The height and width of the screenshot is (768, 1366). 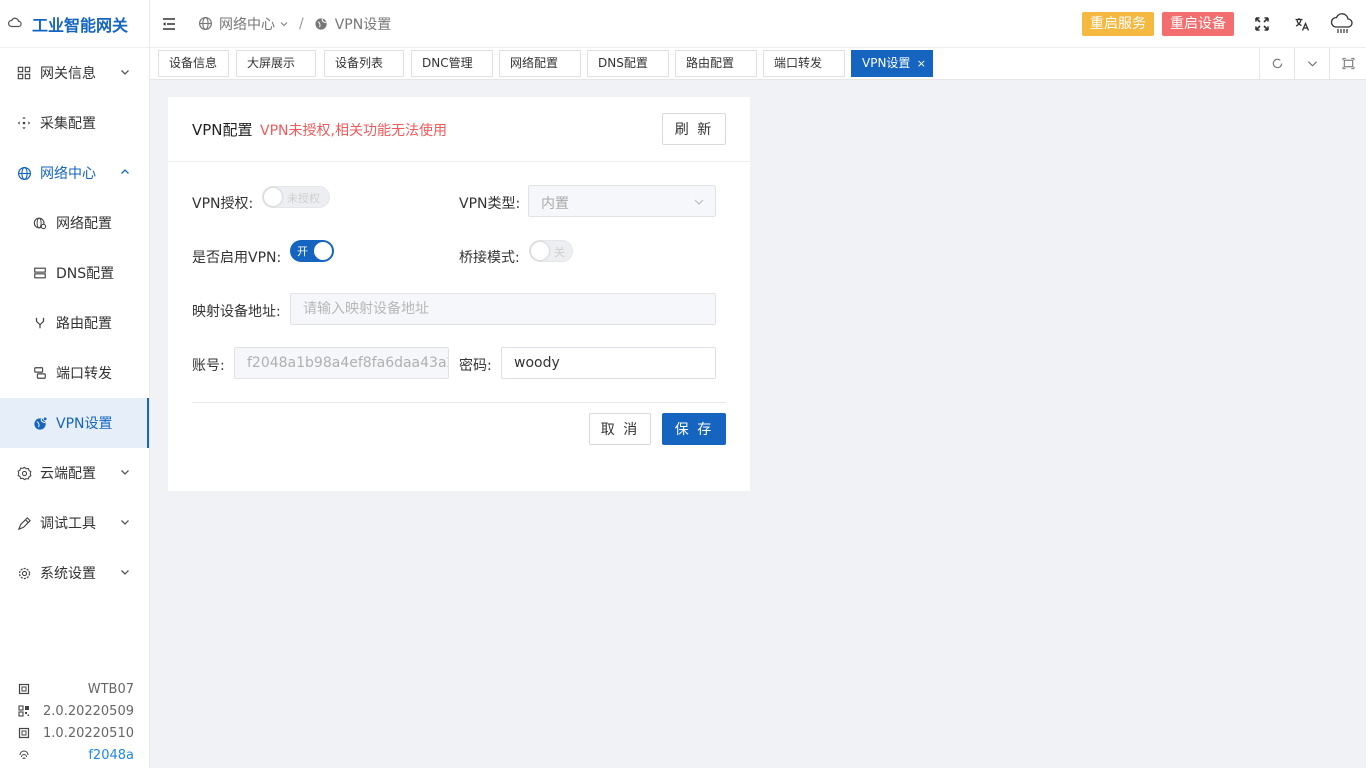 What do you see at coordinates (459, 129) in the screenshot?
I see `card-header: VPN配置 VPN未授权,相关功能无法使用 刷 新` at bounding box center [459, 129].